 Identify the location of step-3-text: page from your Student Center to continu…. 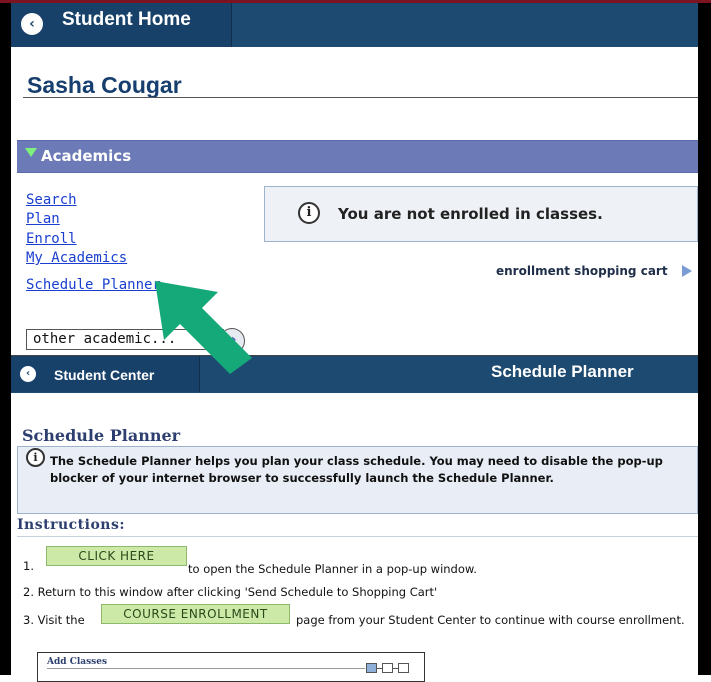
(490, 620).